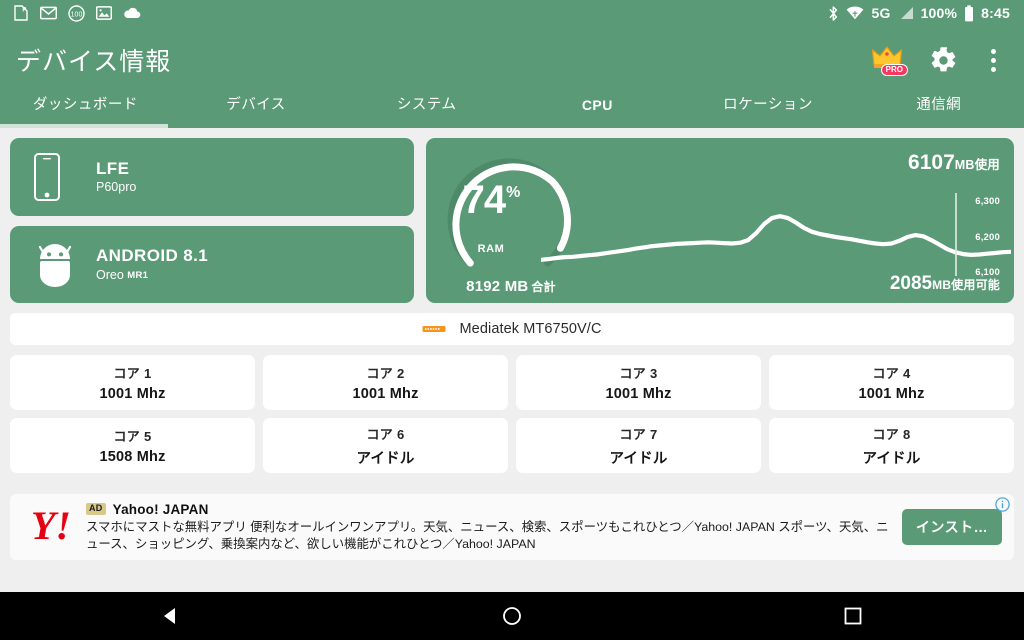  Describe the element at coordinates (385, 382) in the screenshot. I see `core-card-2: コア 2 1001 Mhz` at that location.